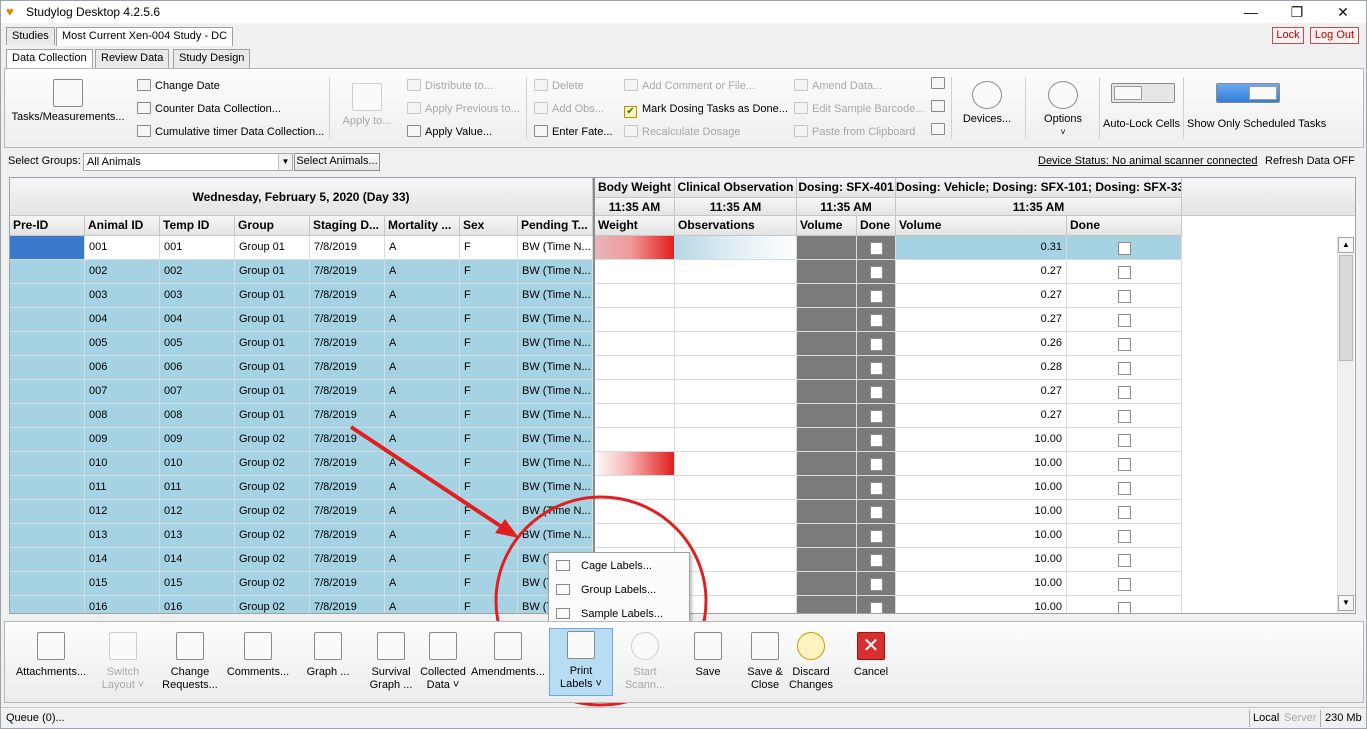  I want to click on animal-id-cell: 013, so click(122, 536).